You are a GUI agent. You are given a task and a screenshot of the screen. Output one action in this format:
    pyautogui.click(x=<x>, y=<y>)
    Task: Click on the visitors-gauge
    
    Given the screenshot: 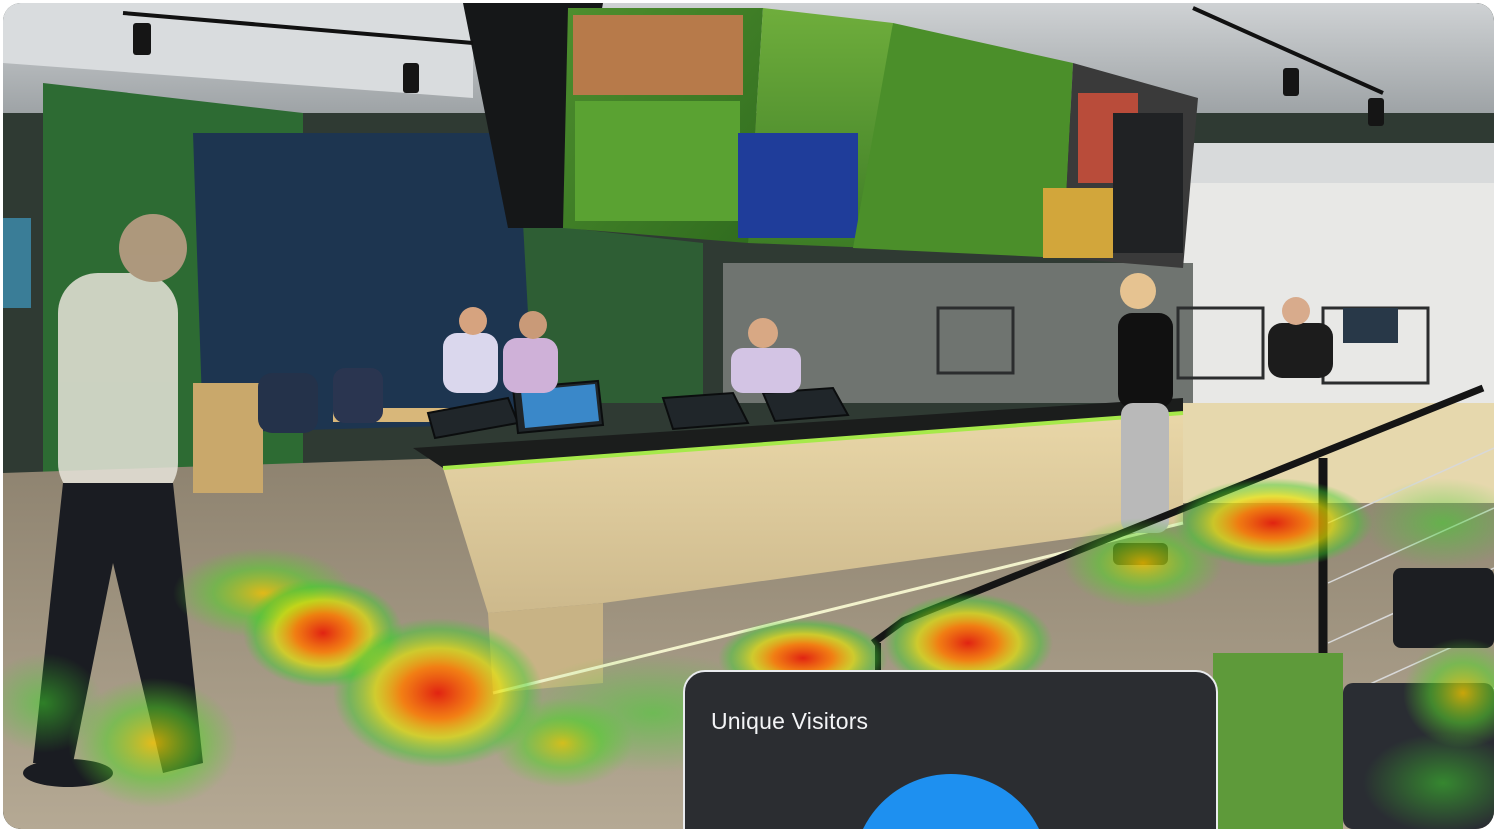 What is the action you would take?
    pyautogui.click(x=951, y=801)
    